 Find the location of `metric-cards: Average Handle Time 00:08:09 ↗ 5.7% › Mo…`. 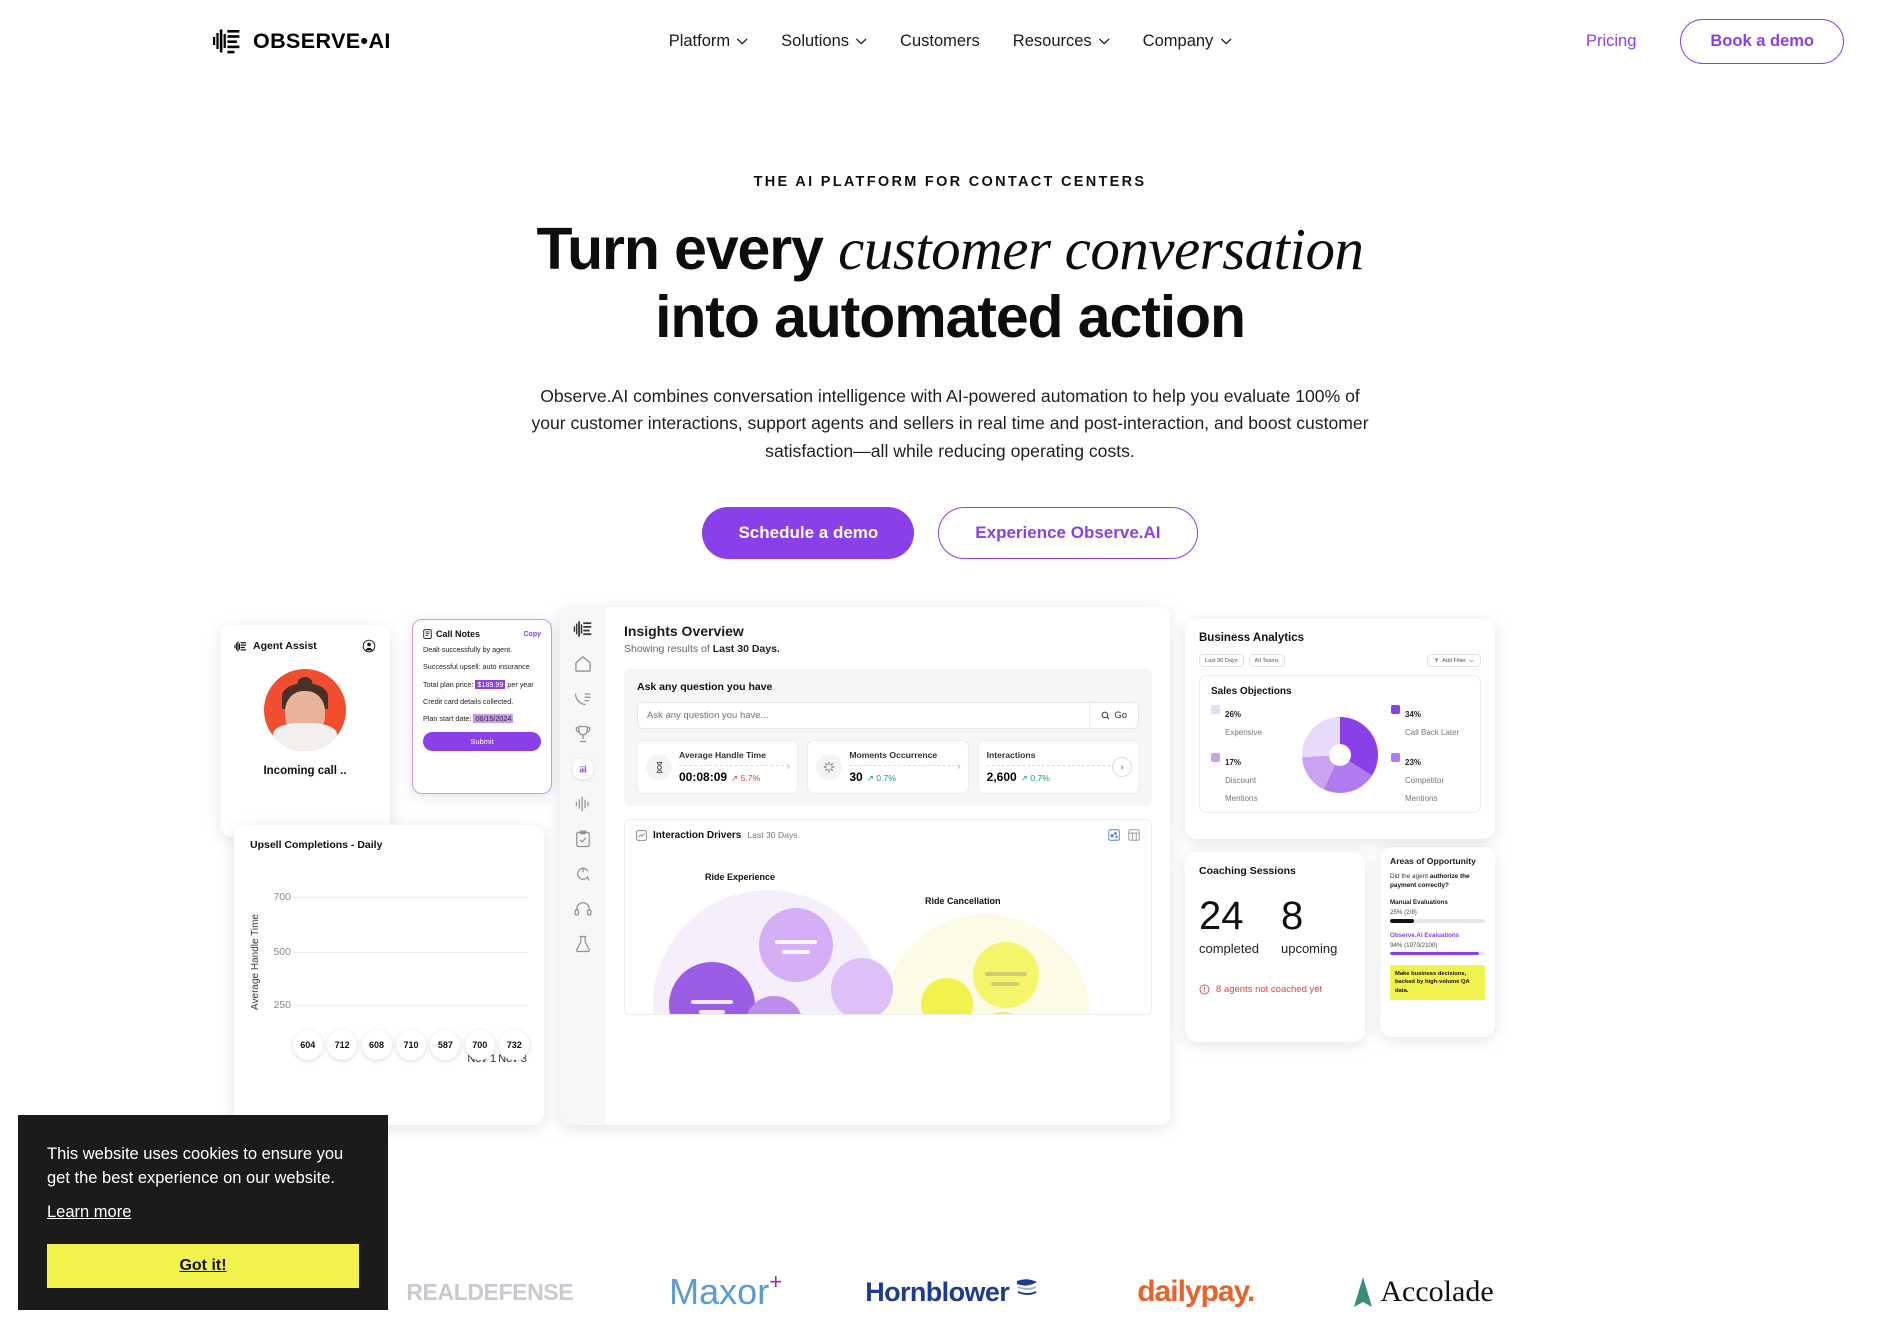

metric-cards: Average Handle Time 00:08:09 ↗ 5.7% › Mo… is located at coordinates (888, 767).